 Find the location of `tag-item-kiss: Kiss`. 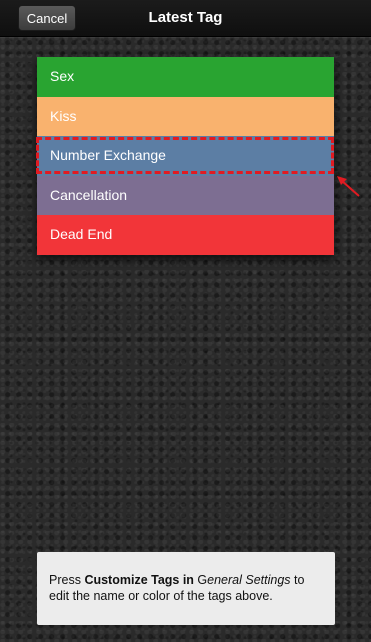

tag-item-kiss: Kiss is located at coordinates (185, 116).